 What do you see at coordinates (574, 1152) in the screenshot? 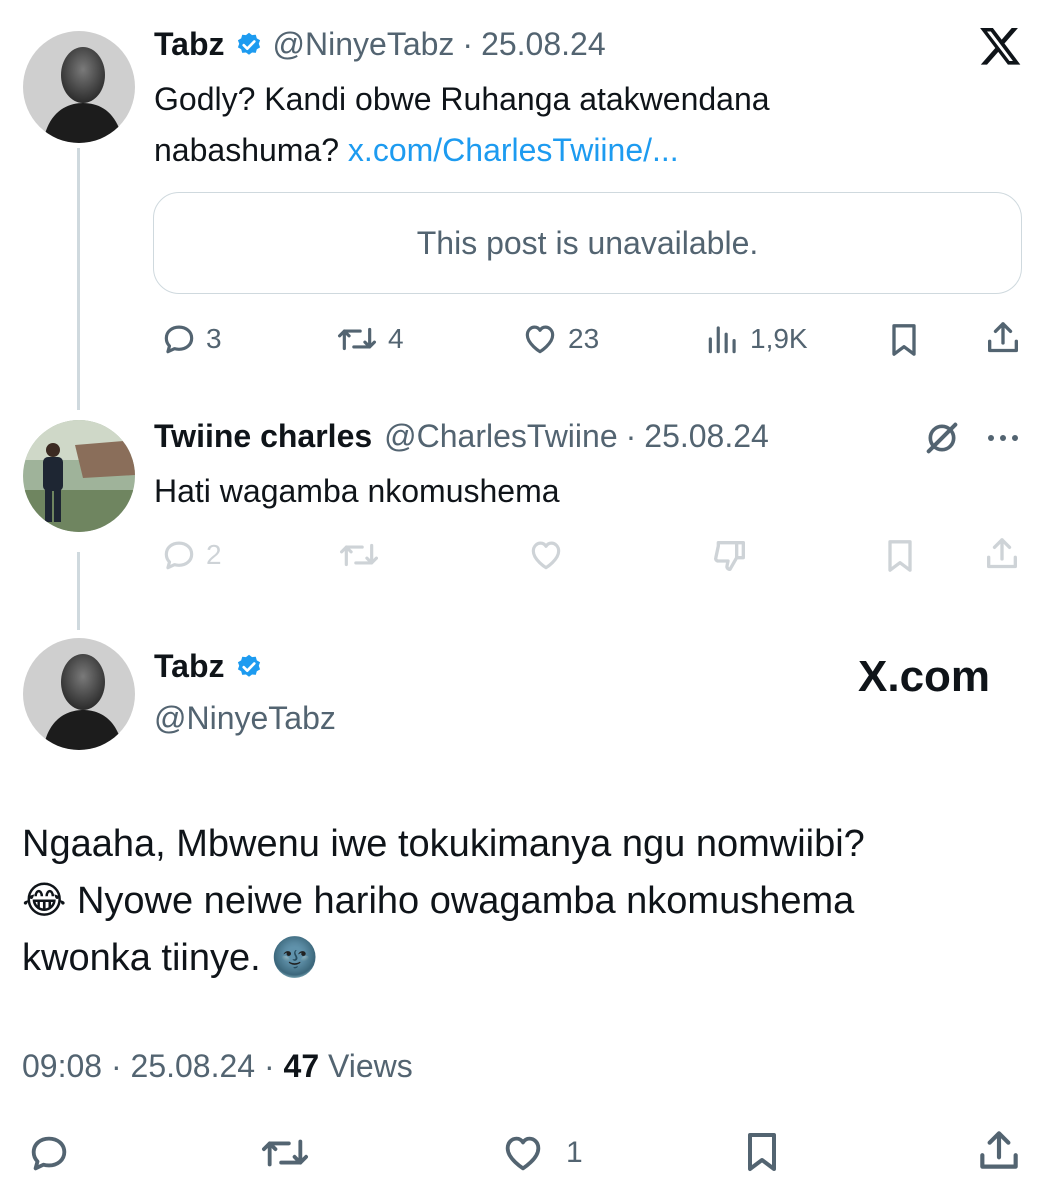
I see `like-count: 1` at bounding box center [574, 1152].